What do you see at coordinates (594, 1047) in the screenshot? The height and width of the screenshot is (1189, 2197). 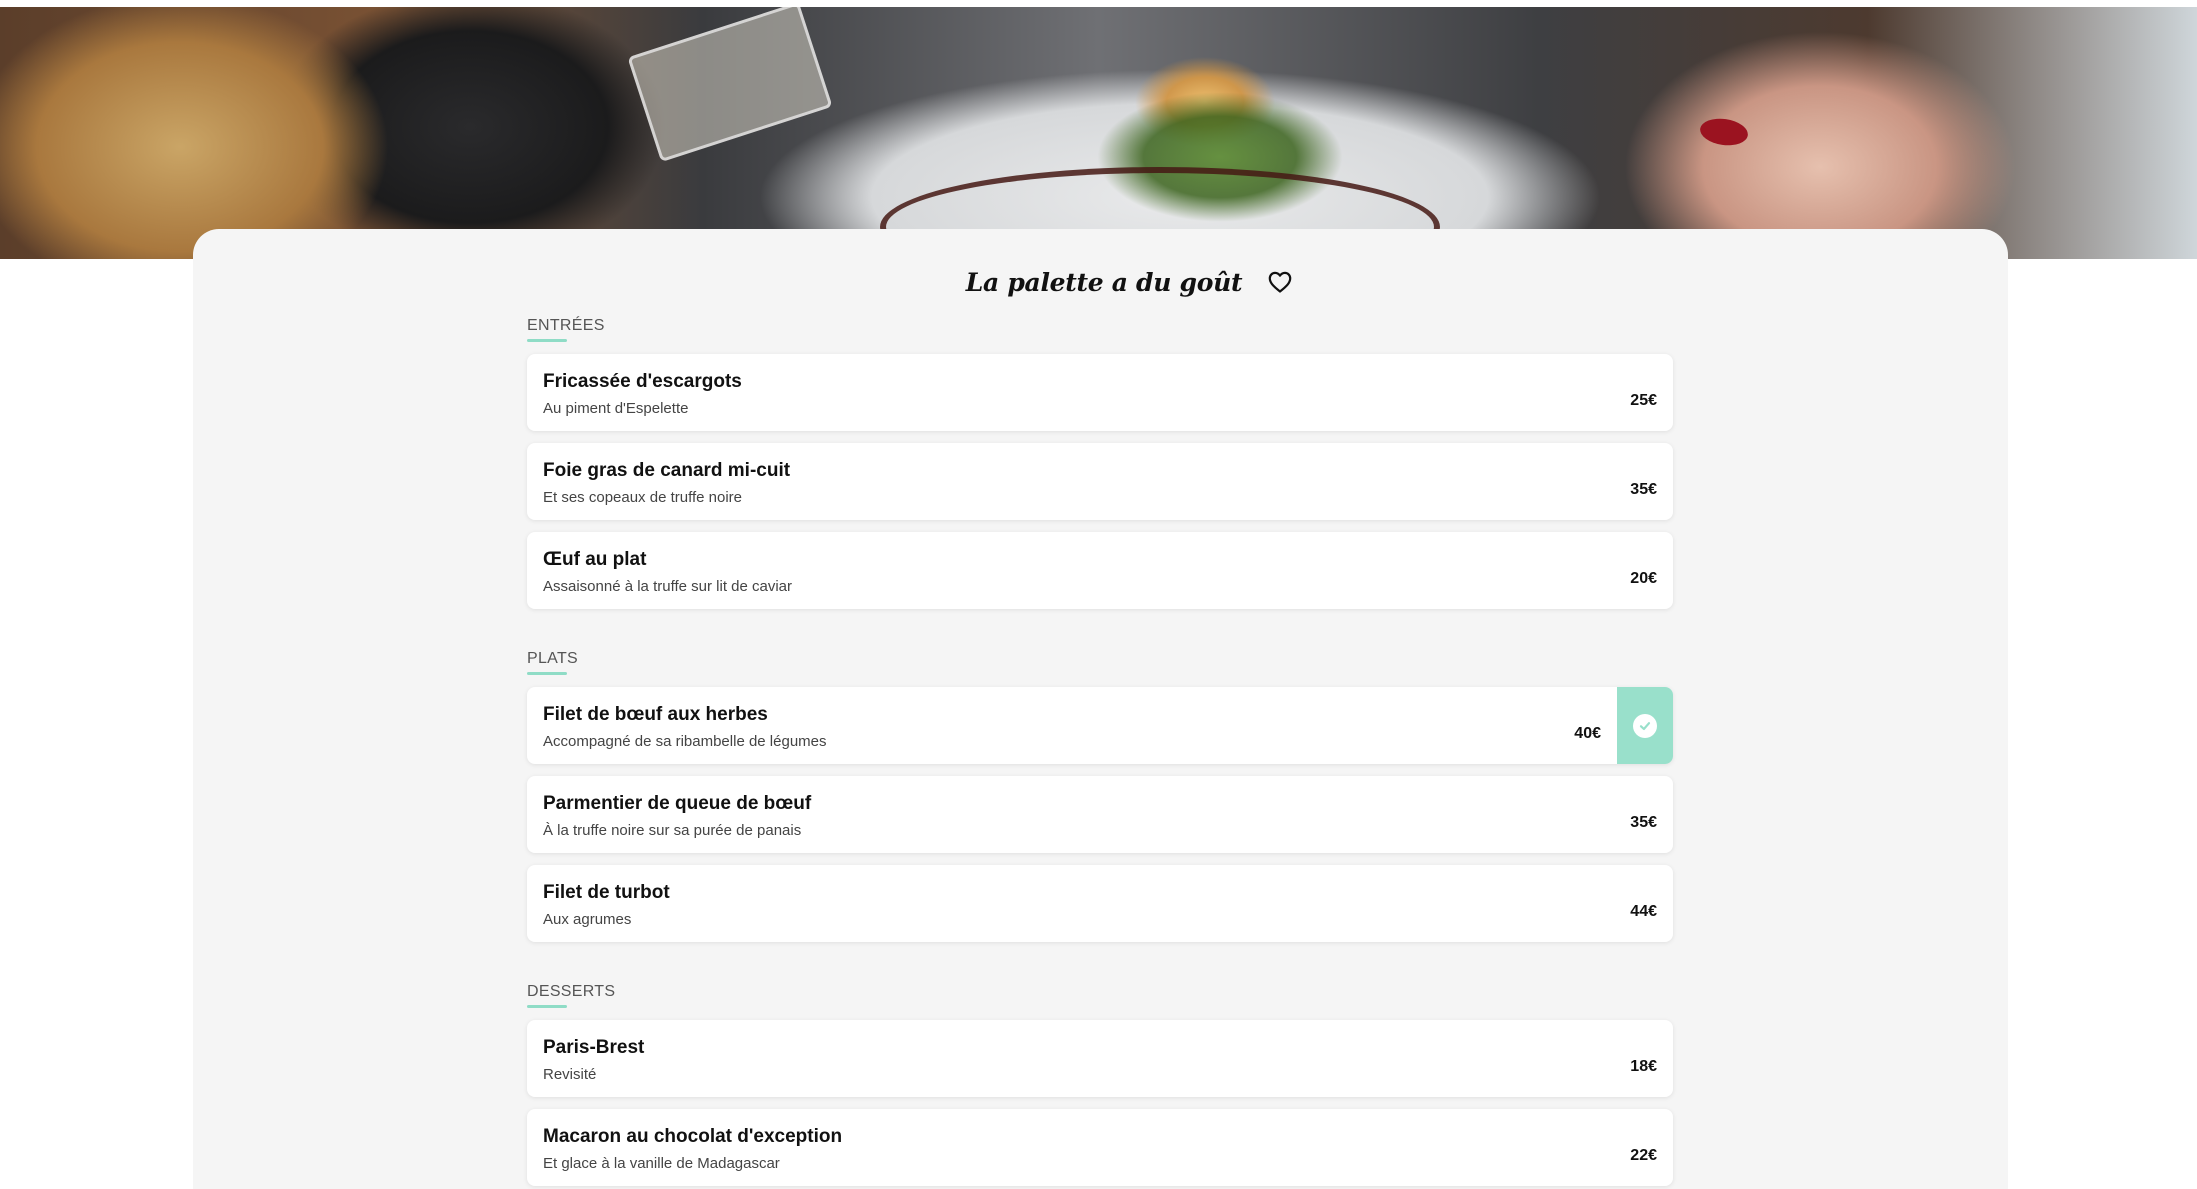 I see `menu-item-name: Paris-Brest` at bounding box center [594, 1047].